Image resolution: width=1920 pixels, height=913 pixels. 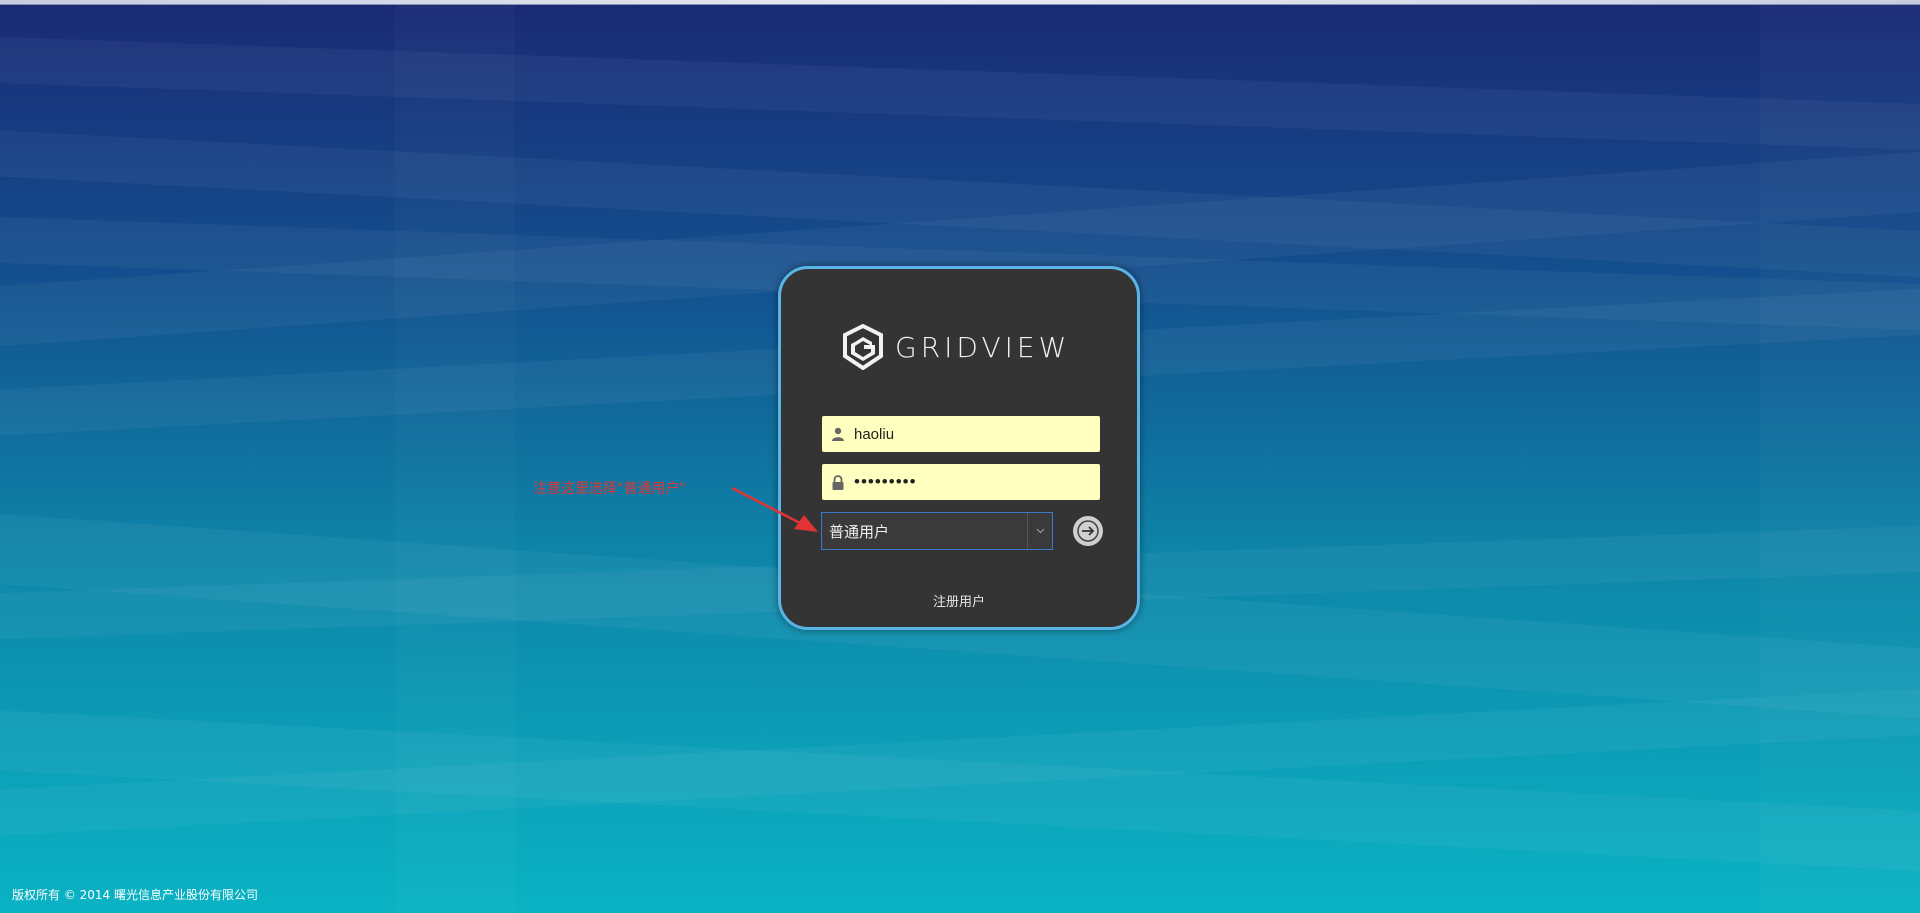 I want to click on annotation-arrow-icon, so click(x=774, y=509).